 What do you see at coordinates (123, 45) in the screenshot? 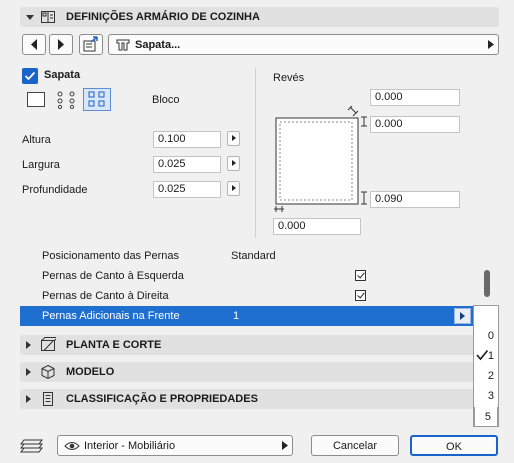
I see `sapata-icon` at bounding box center [123, 45].